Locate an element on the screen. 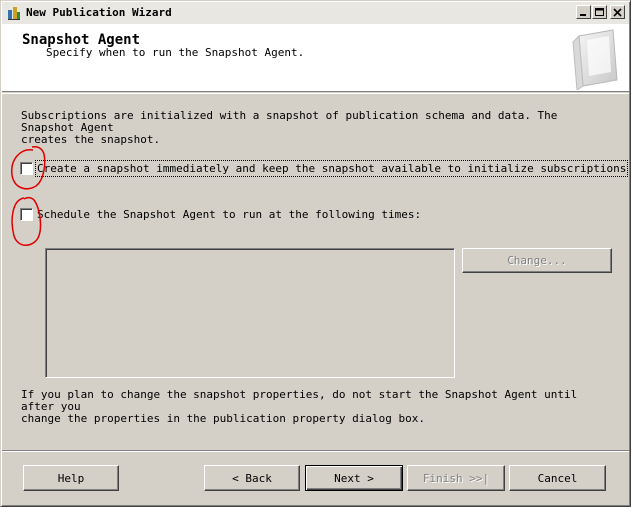 The image size is (631, 507). minimize-button is located at coordinates (583, 12).